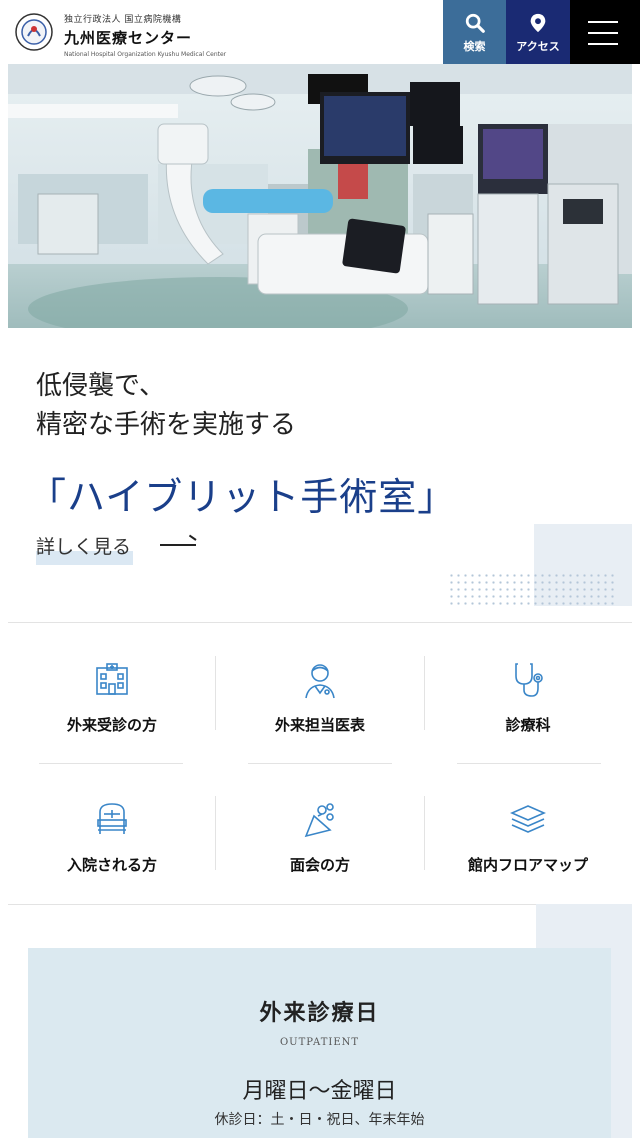  Describe the element at coordinates (319, 820) in the screenshot. I see `flower-bouquet-icon` at that location.